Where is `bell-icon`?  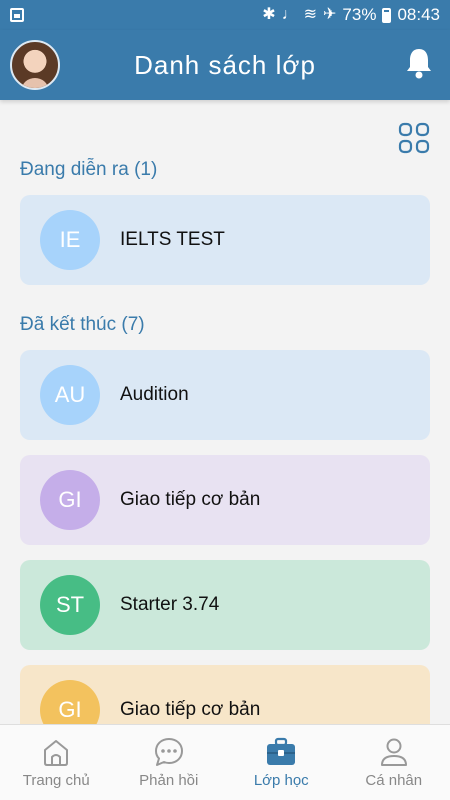 bell-icon is located at coordinates (419, 63).